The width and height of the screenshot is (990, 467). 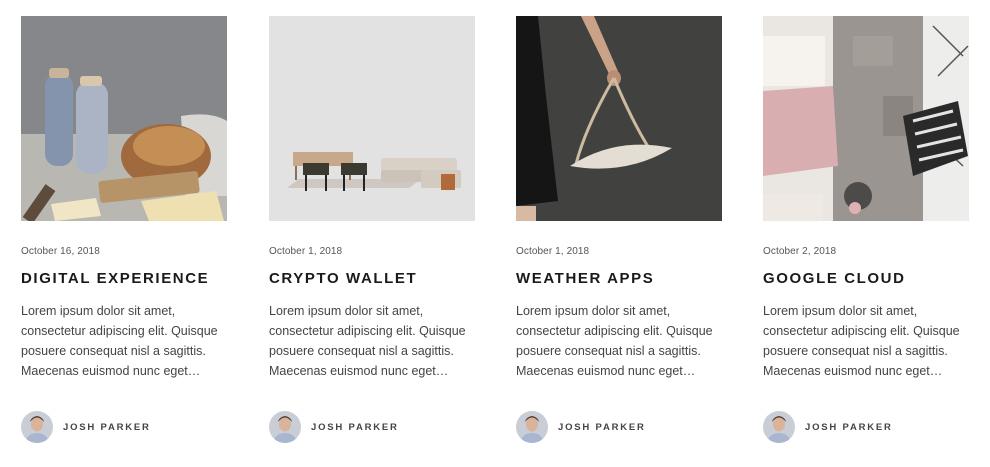 What do you see at coordinates (800, 251) in the screenshot?
I see `post-date: October 2, 2018` at bounding box center [800, 251].